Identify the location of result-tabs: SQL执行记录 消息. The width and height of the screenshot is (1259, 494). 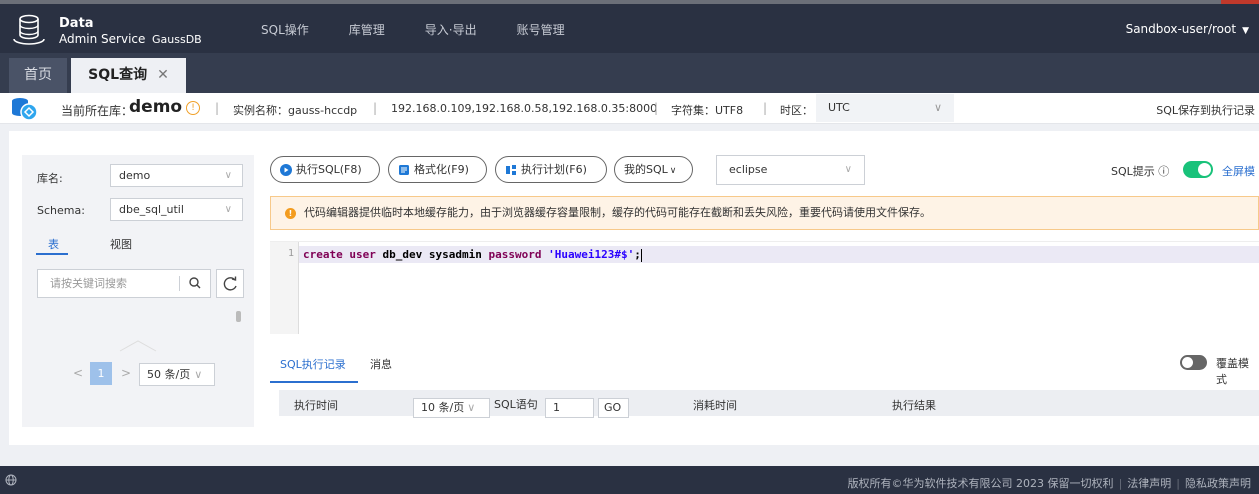
(764, 364).